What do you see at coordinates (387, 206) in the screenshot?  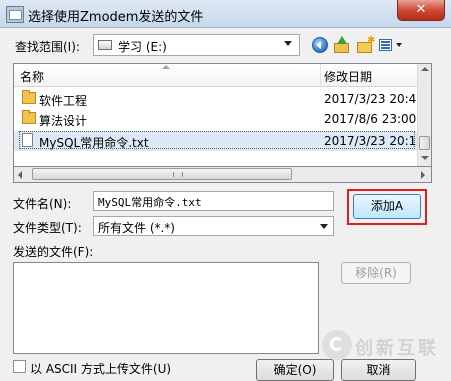 I see `add-button: 添加A` at bounding box center [387, 206].